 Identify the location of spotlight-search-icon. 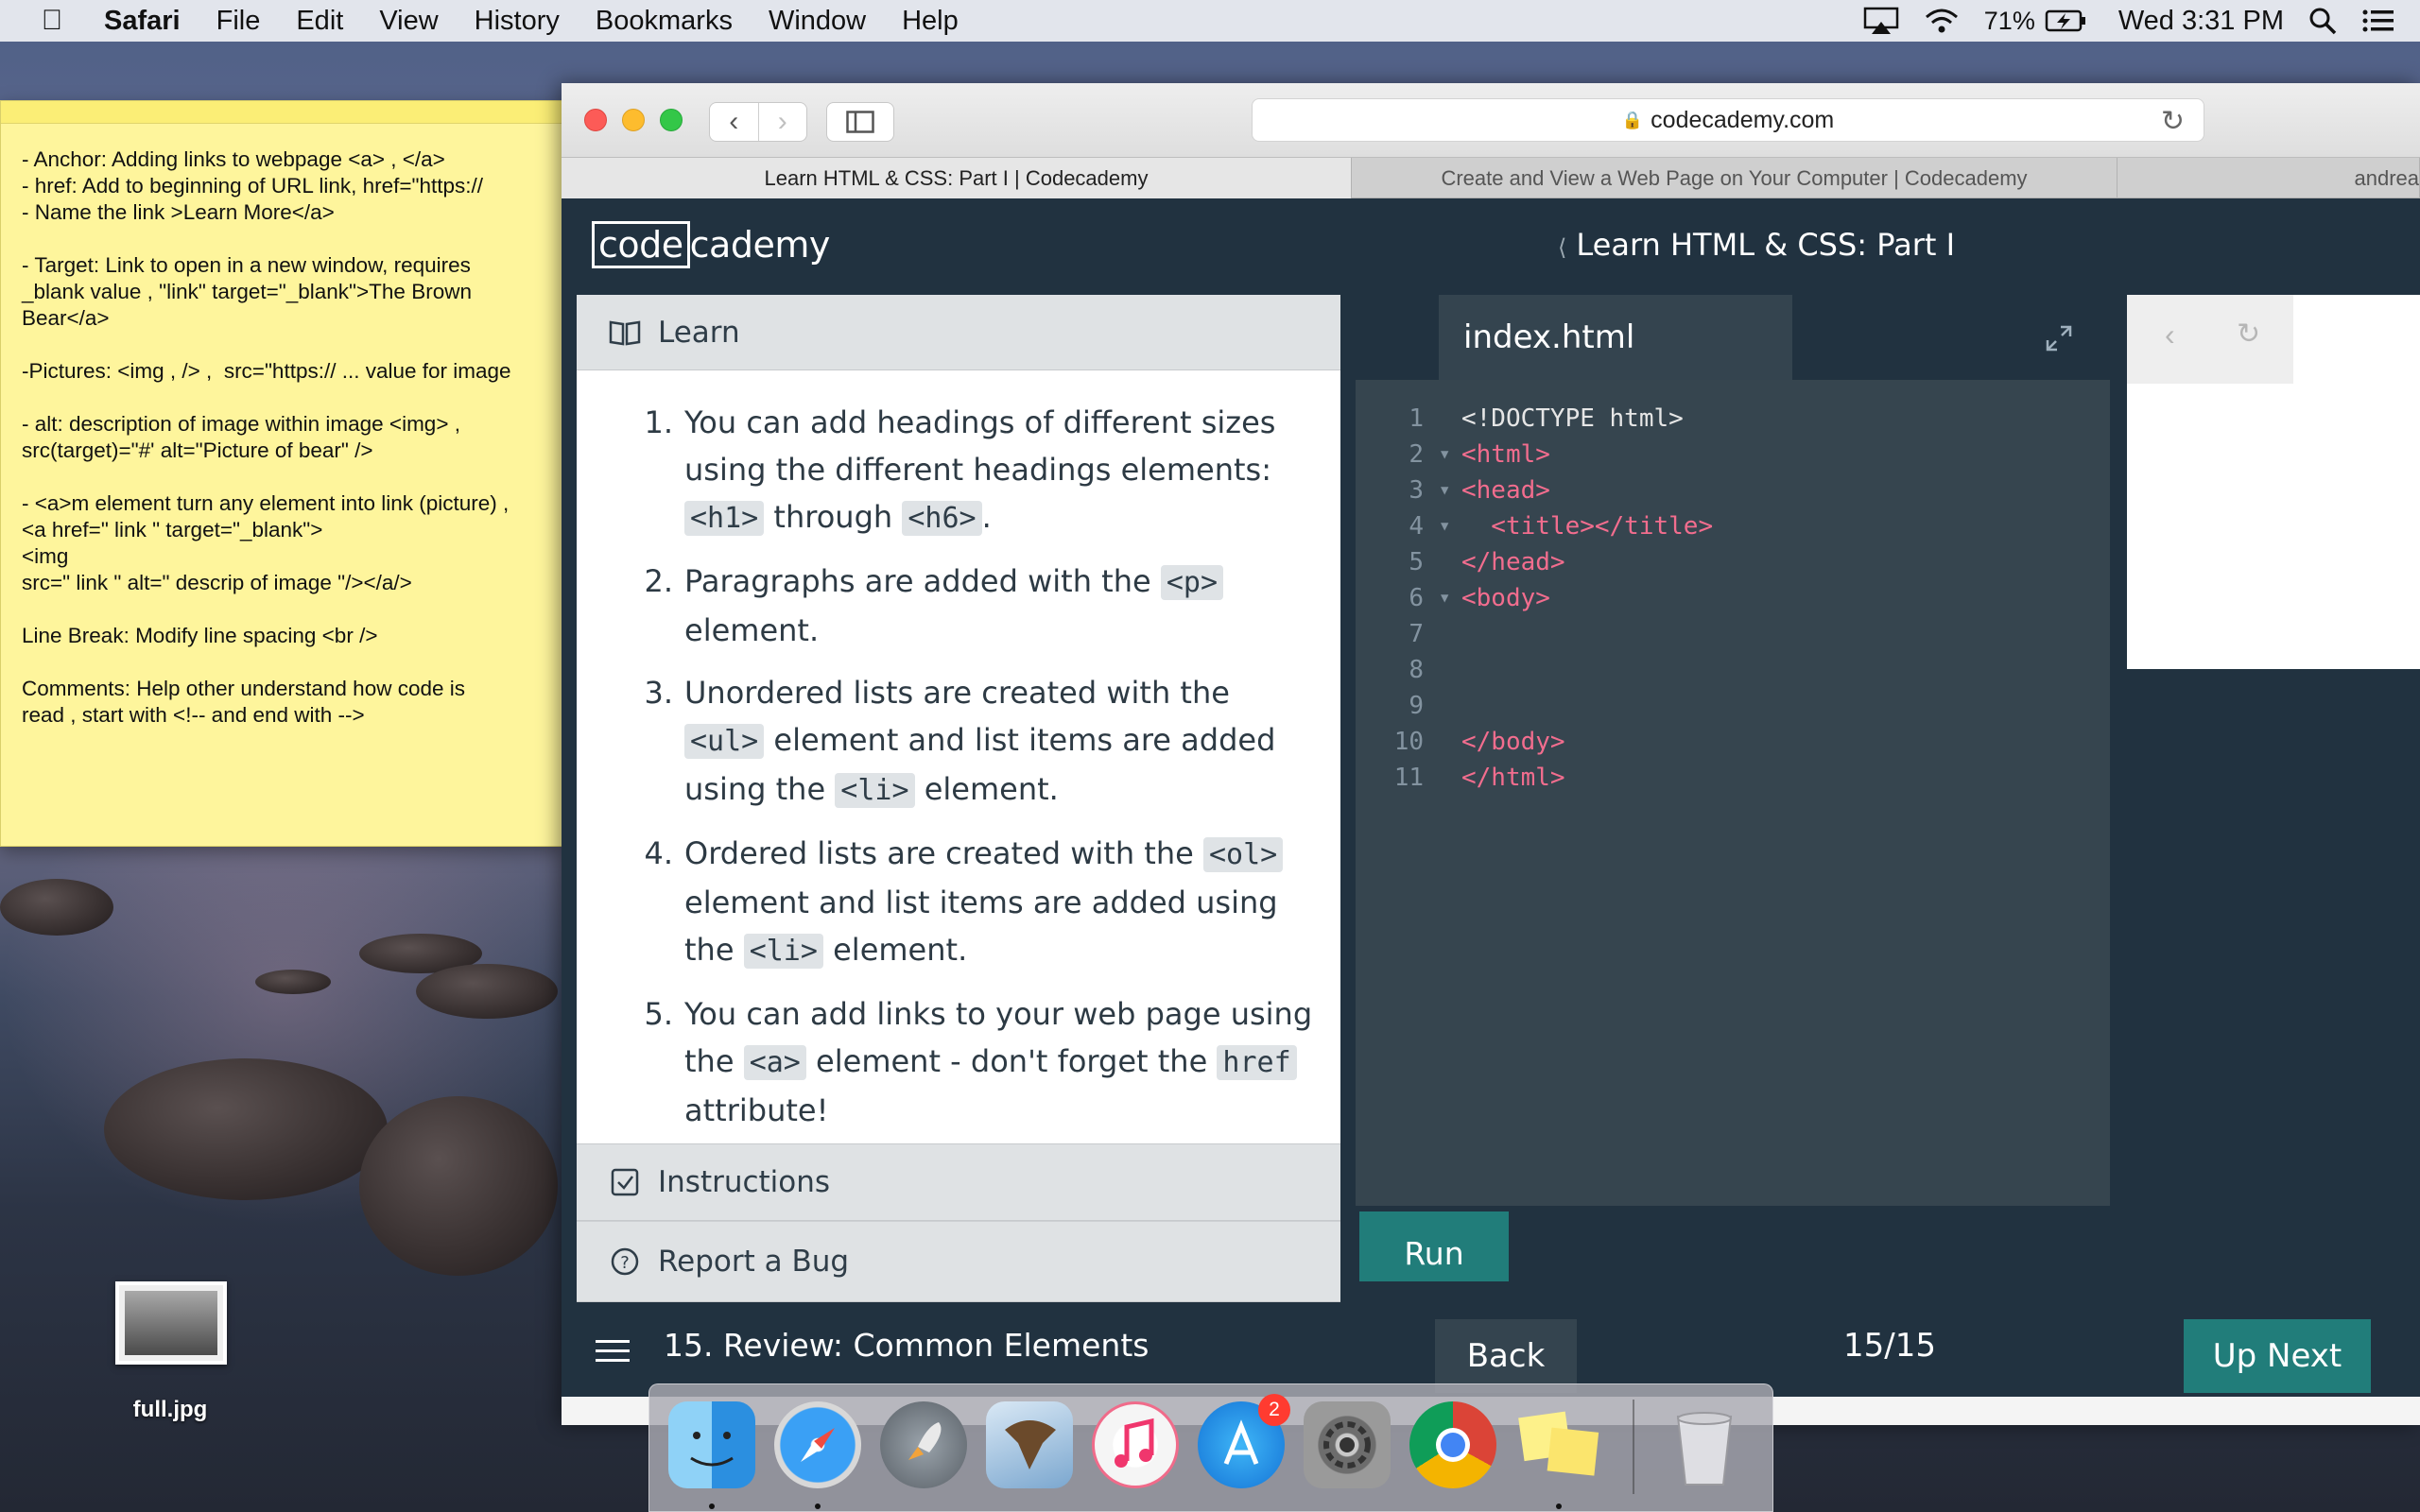
(2322, 21).